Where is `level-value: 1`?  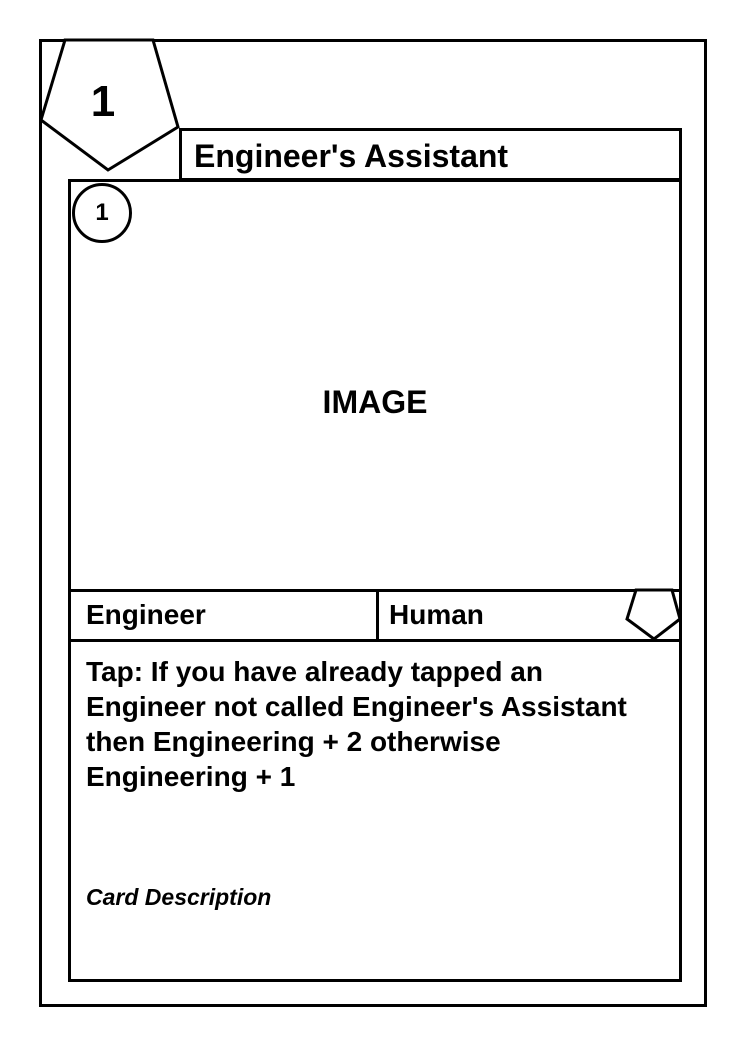
level-value: 1 is located at coordinates (102, 212).